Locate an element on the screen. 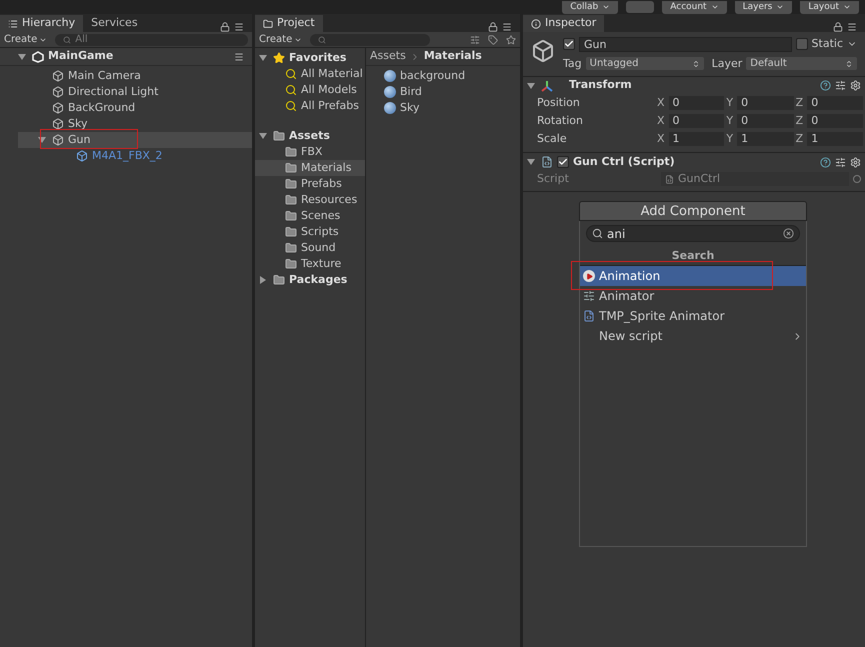  search-field: ani is located at coordinates (693, 233).